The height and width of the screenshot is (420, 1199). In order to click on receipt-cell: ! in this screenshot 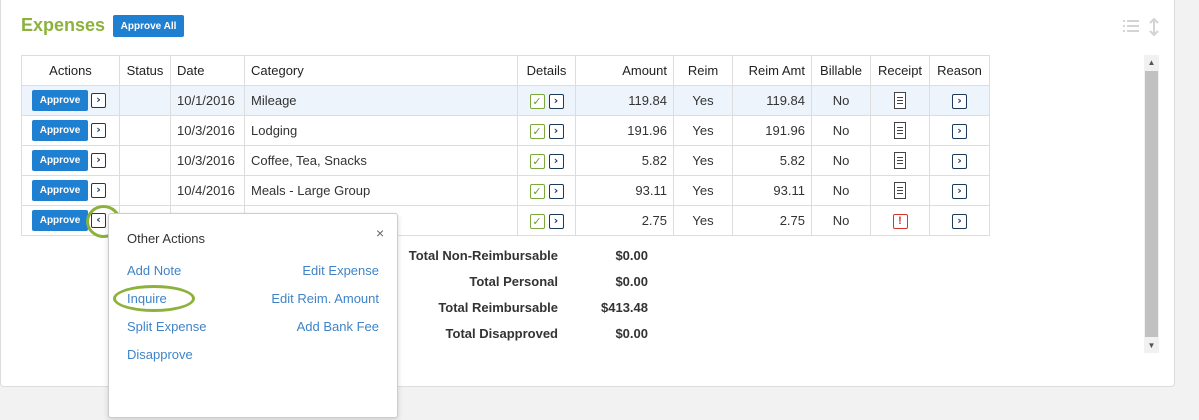, I will do `click(900, 220)`.